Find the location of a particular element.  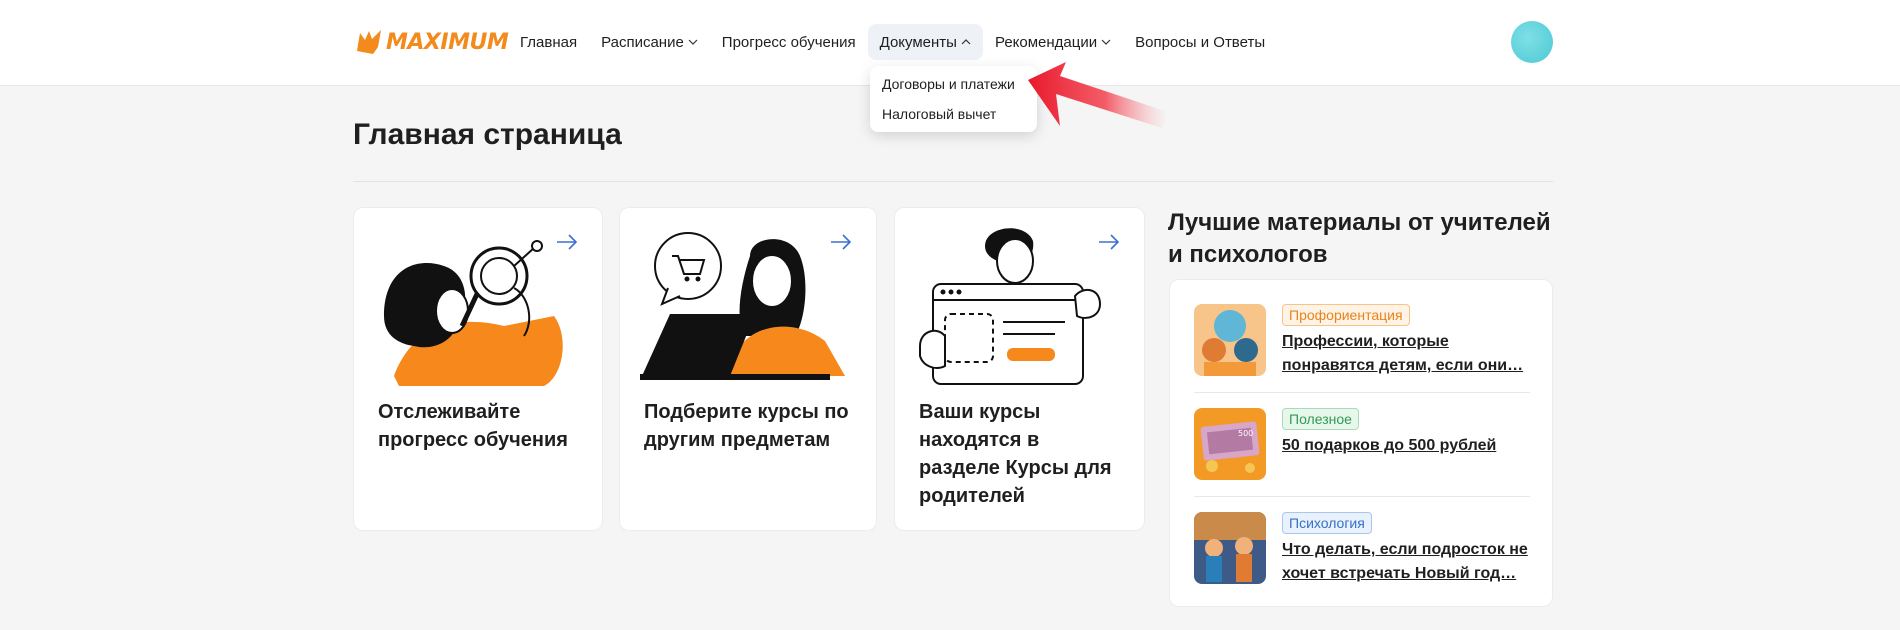

dropdown-item-tax-deduction: Налоговый вычет is located at coordinates (953, 114).